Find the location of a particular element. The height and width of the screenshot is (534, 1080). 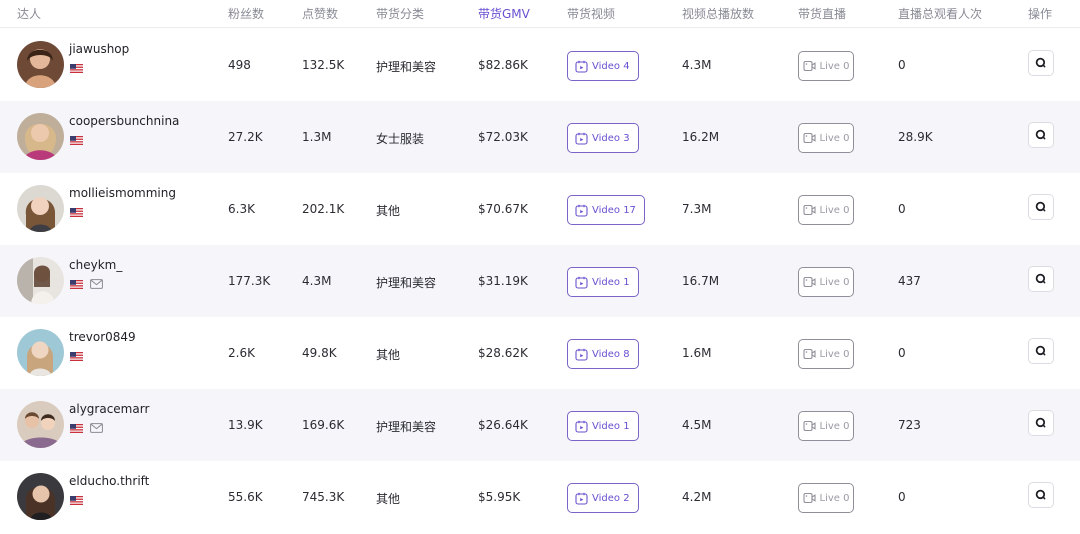

live-viewers-value: 28.9K is located at coordinates (915, 137).